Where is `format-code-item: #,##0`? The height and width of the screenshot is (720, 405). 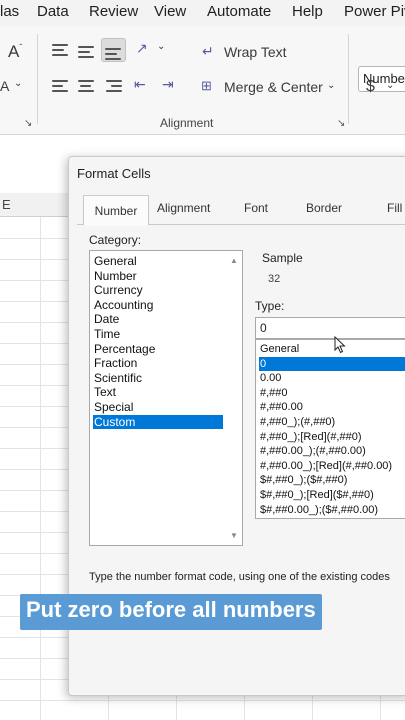
format-code-item: #,##0 is located at coordinates (332, 393).